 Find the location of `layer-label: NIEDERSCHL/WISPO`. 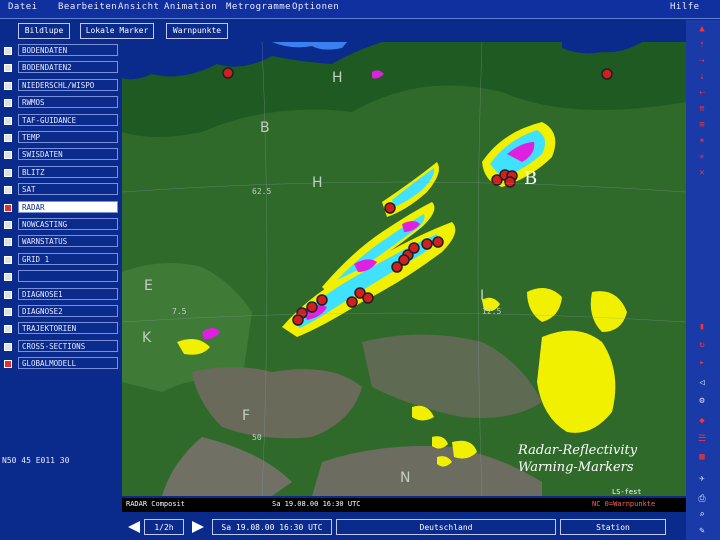

layer-label: NIEDERSCHL/WISPO is located at coordinates (68, 84).